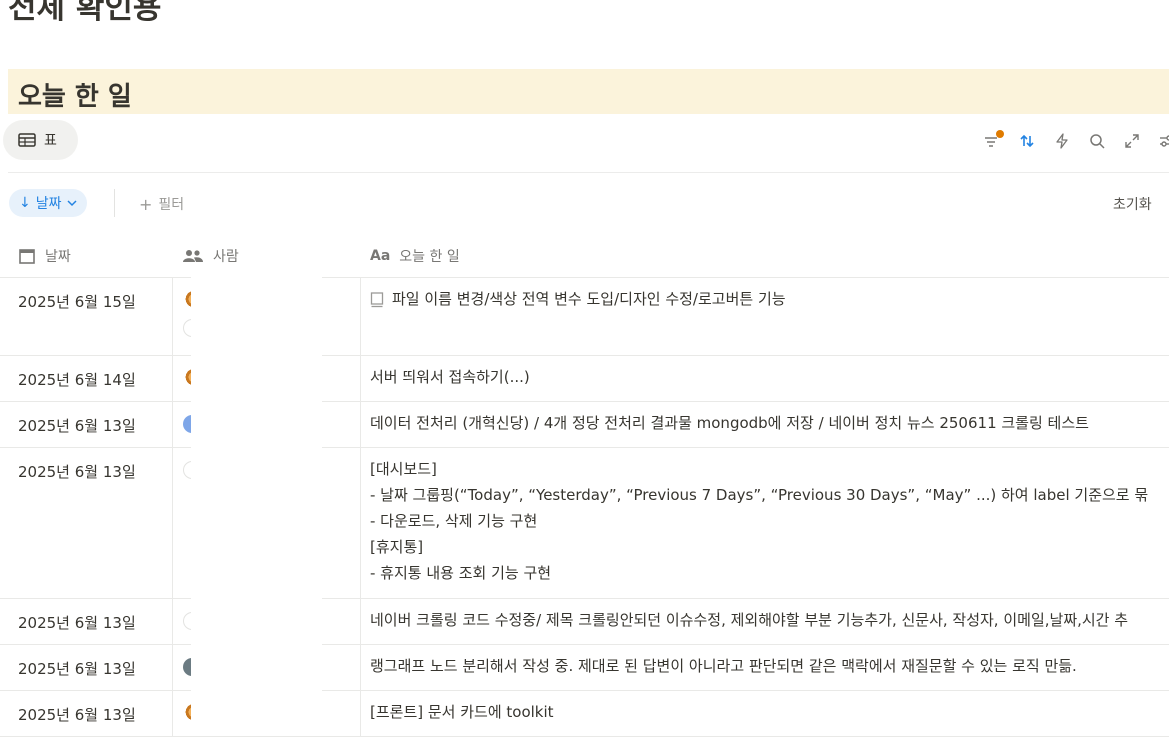 This screenshot has width=1169, height=737. What do you see at coordinates (403, 469) in the screenshot?
I see `task-line: [대시보드]` at bounding box center [403, 469].